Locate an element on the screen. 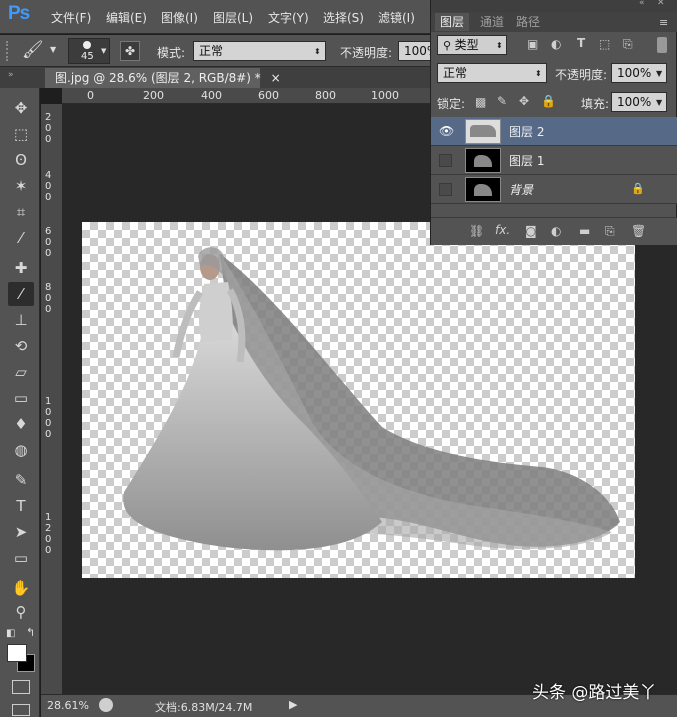  delete-layer-icon: 🗑 is located at coordinates (638, 231).